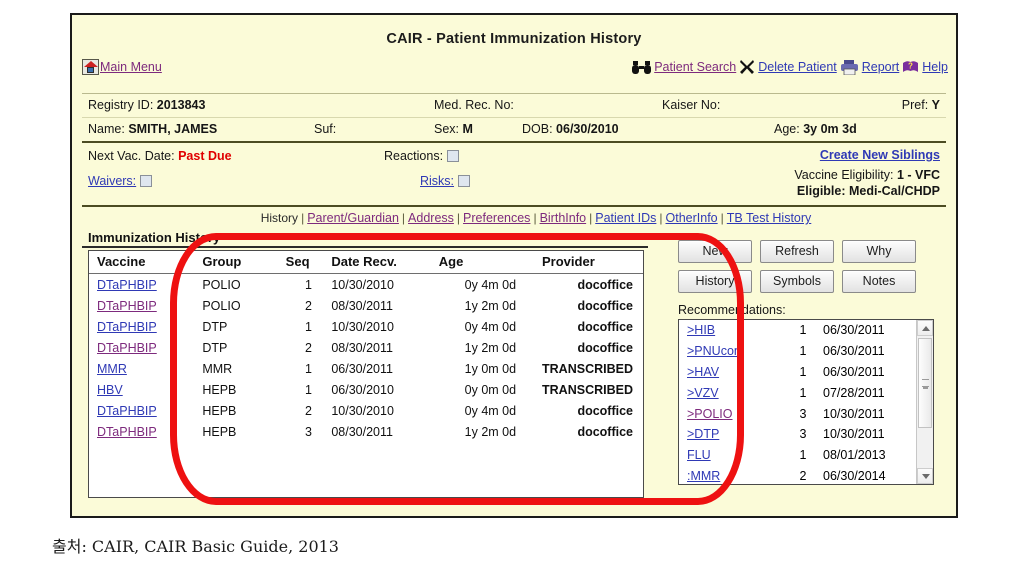 The width and height of the screenshot is (1009, 583). I want to click on scroll-up-arrow-icon, so click(925, 328).